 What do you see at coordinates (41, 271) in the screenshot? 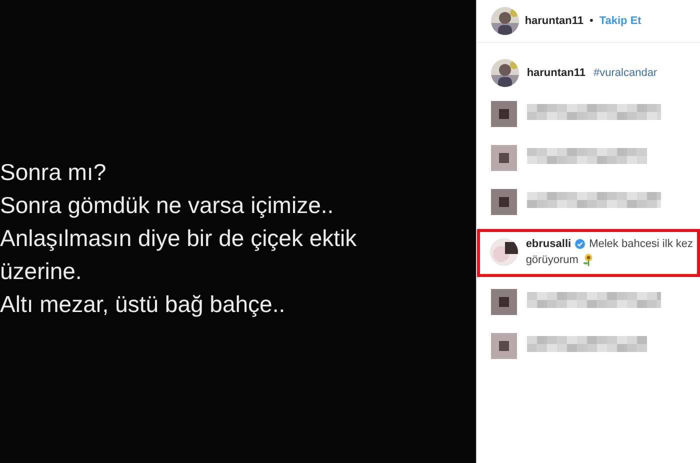
I see `post-text-line: üzerine.` at bounding box center [41, 271].